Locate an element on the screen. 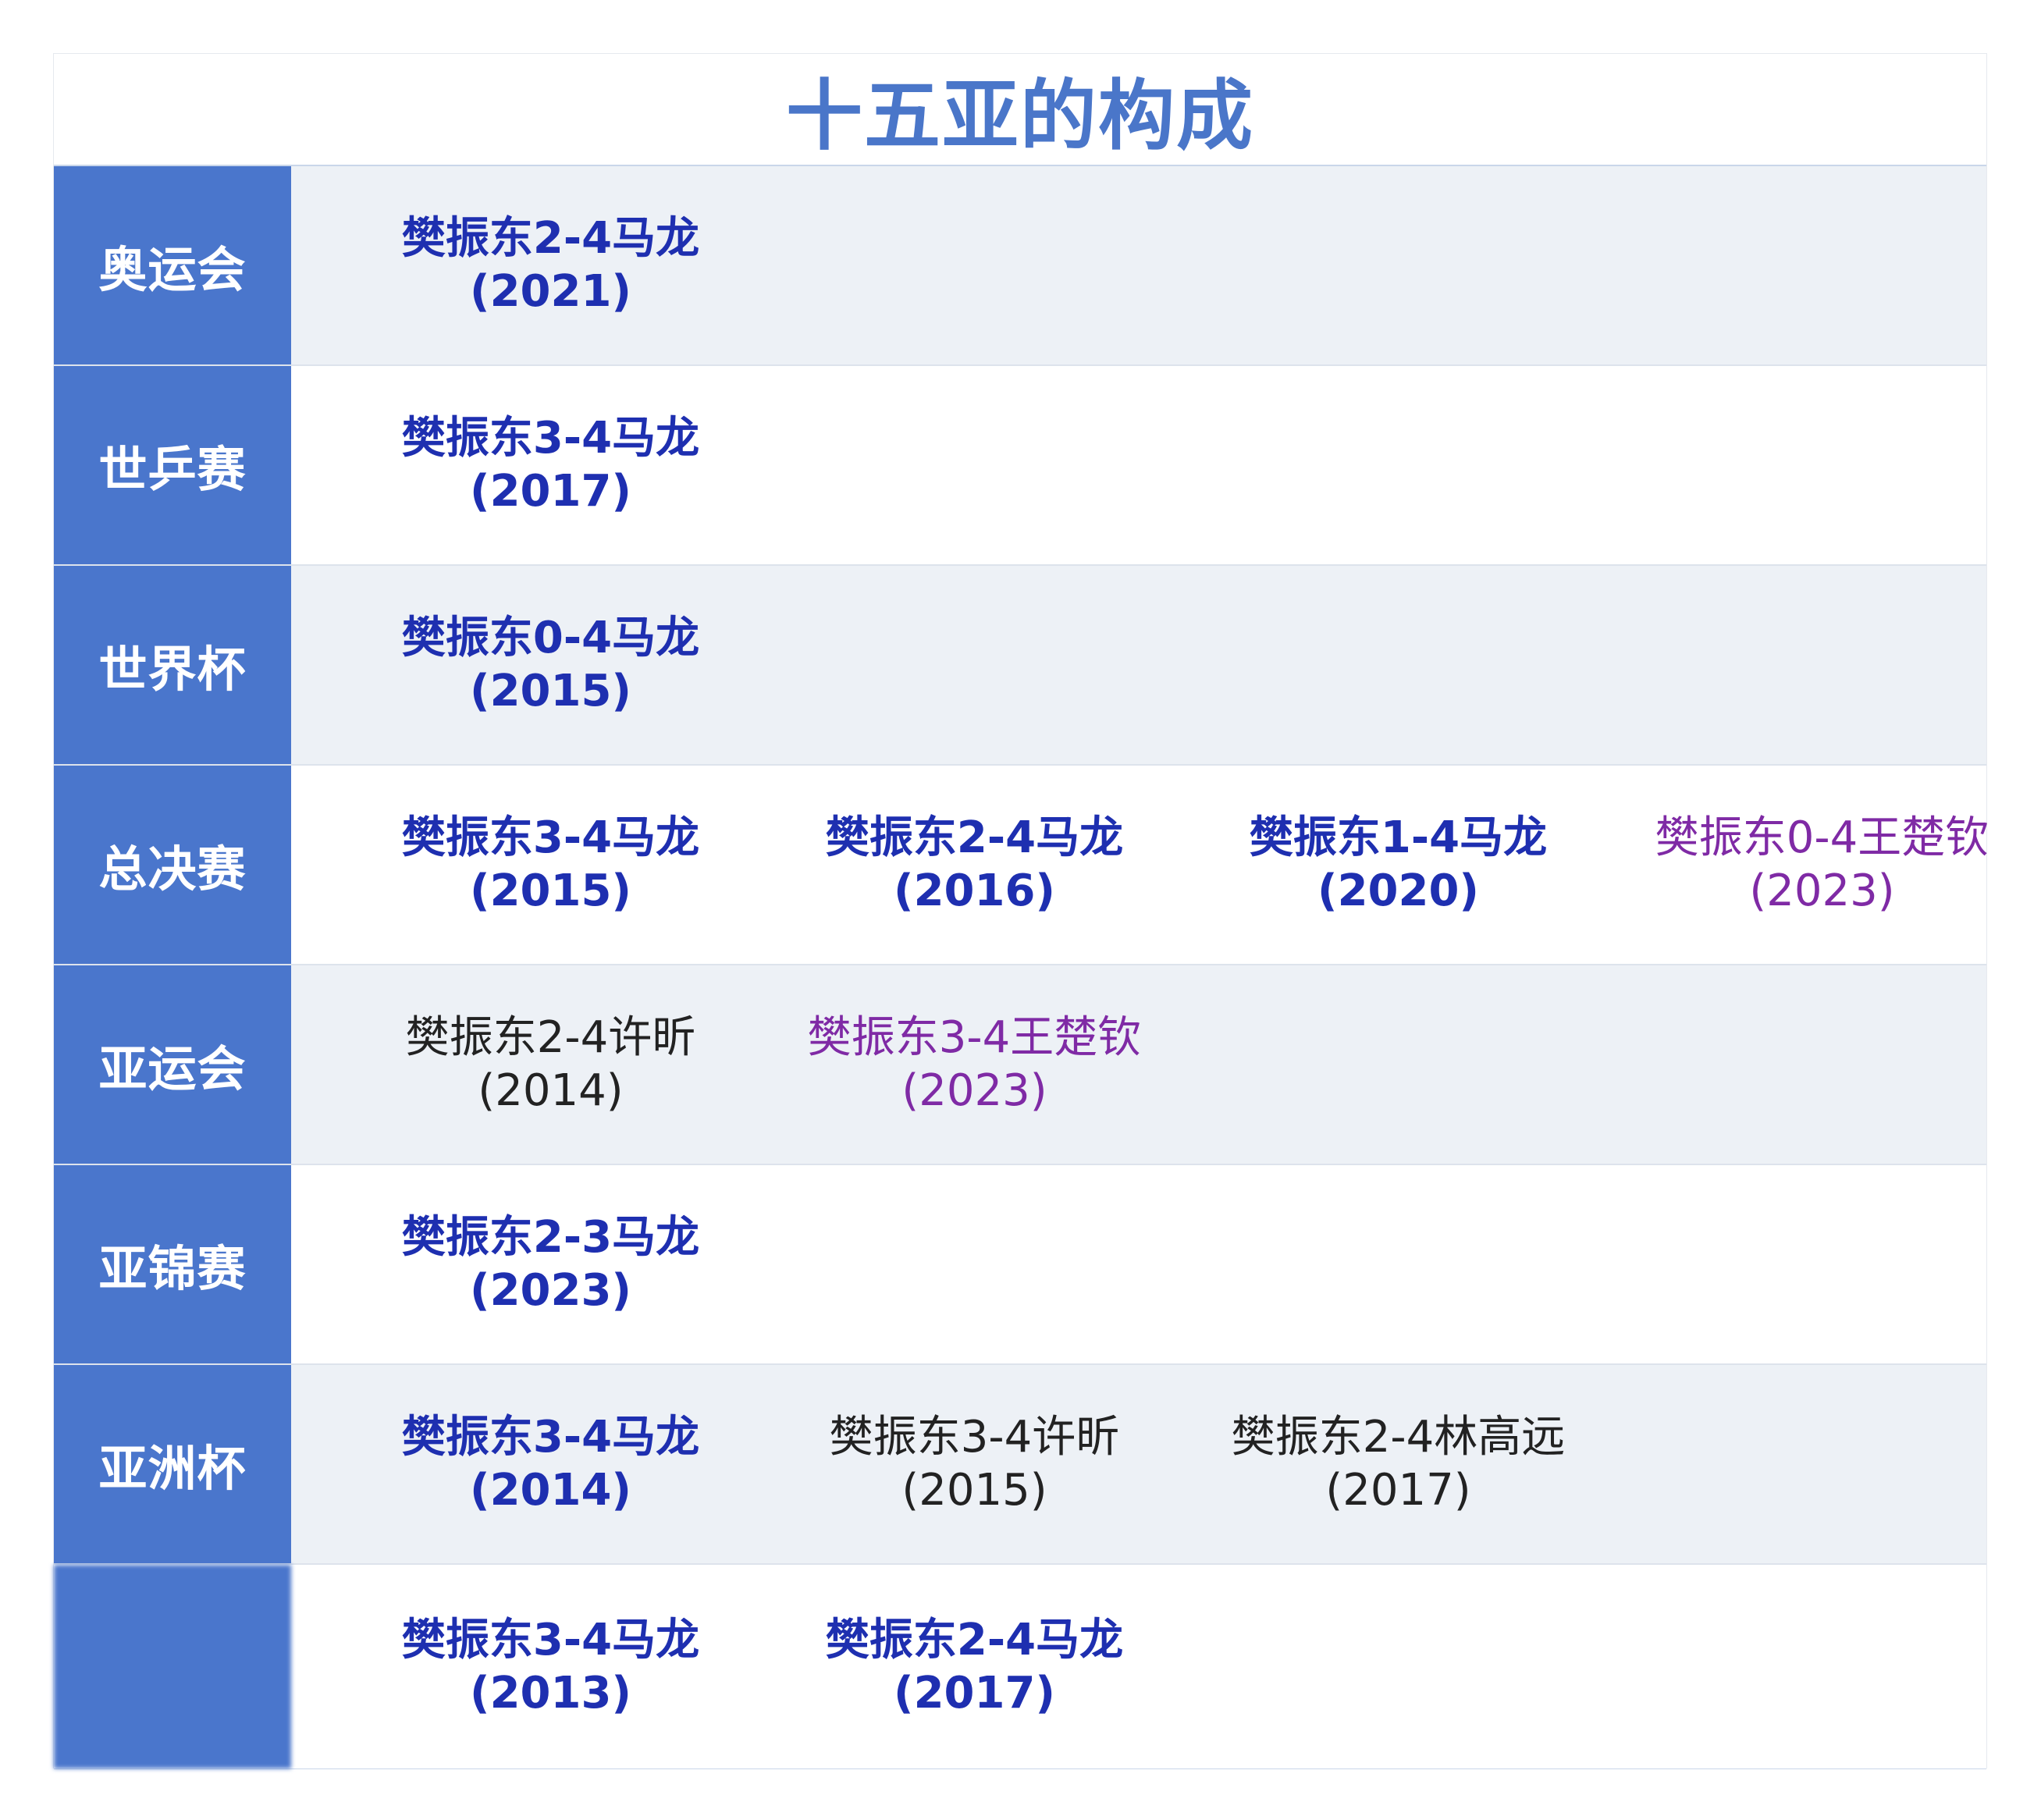  match-entry: 樊振东2-4林高远 (2017) is located at coordinates (1398, 1464).